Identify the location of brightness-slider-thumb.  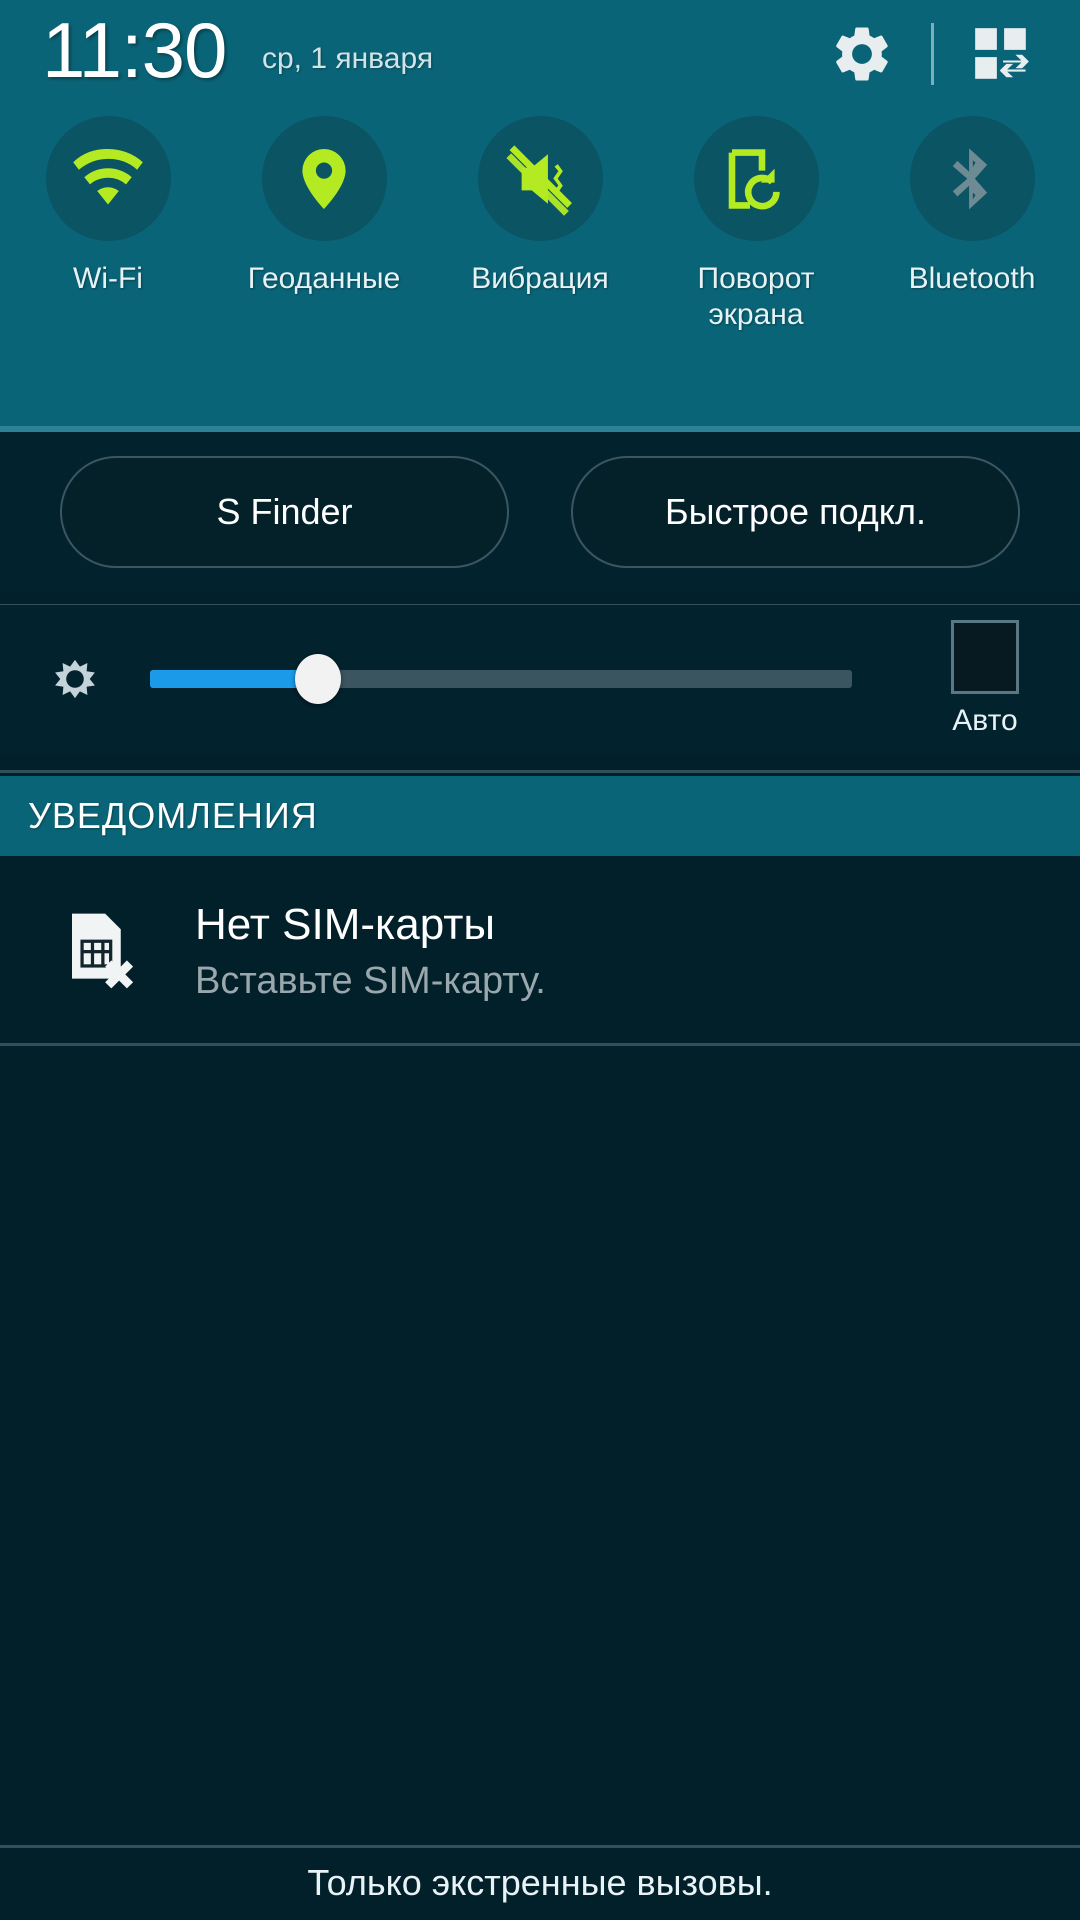
(318, 679).